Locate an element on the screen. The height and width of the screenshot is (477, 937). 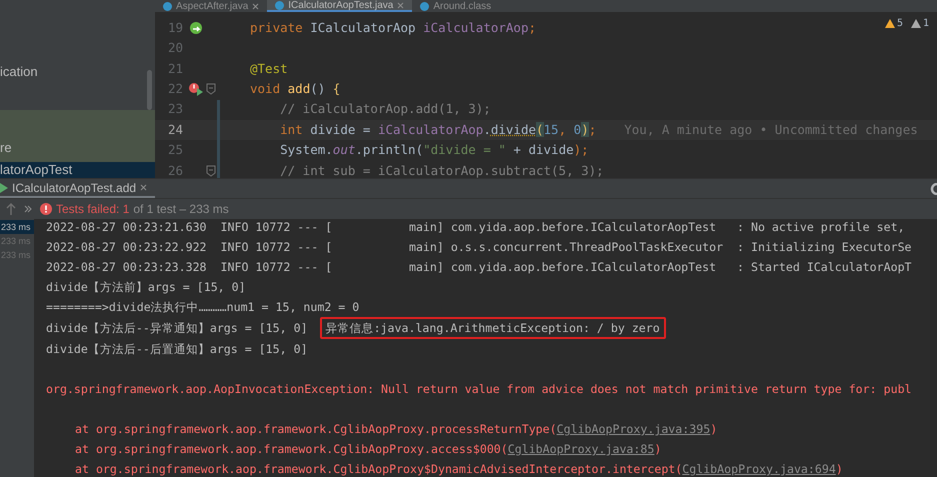
editor-tab: ICalculatorAopTest.java is located at coordinates (339, 6).